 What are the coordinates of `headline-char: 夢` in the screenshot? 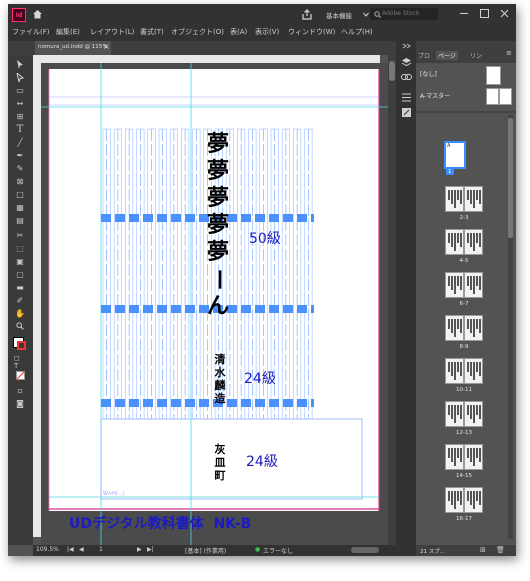 It's located at (217, 171).